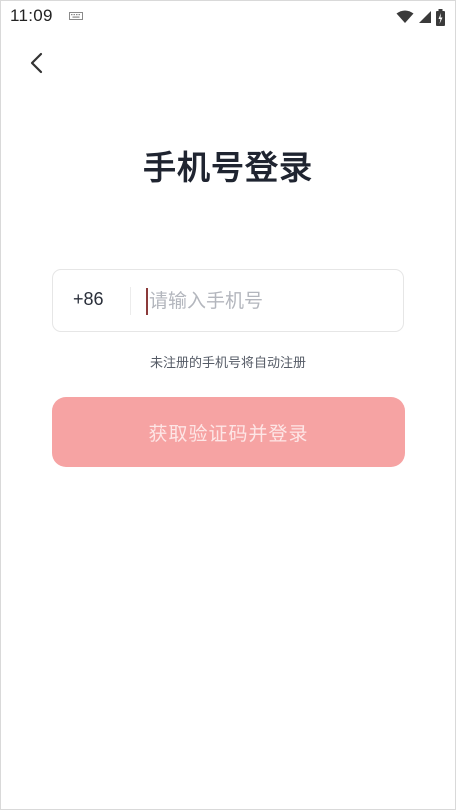 This screenshot has width=456, height=810. What do you see at coordinates (88, 299) in the screenshot?
I see `country-code-selector: +86` at bounding box center [88, 299].